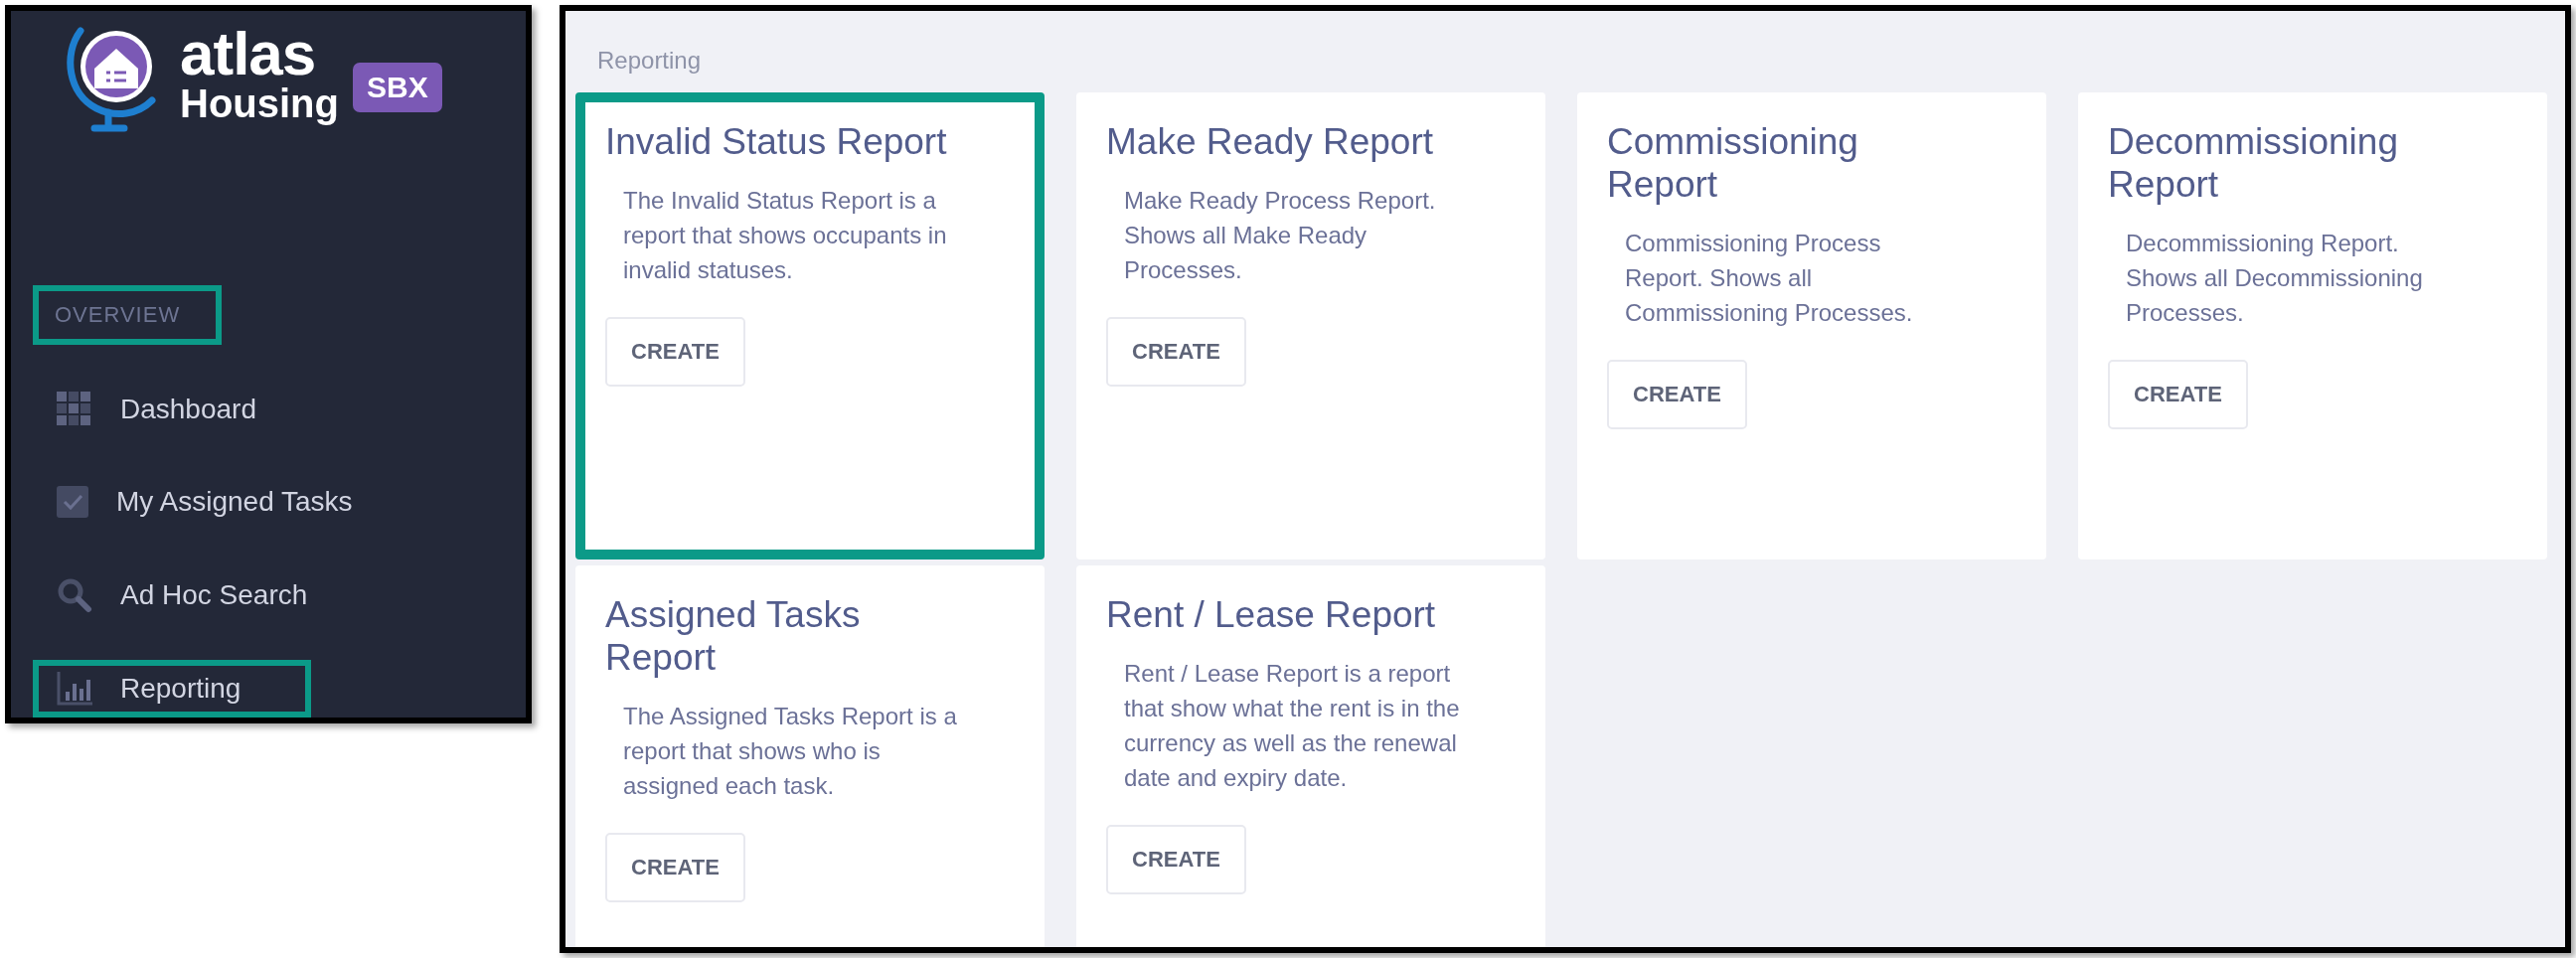  What do you see at coordinates (1271, 614) in the screenshot?
I see `card-title: Rent / Lease Report` at bounding box center [1271, 614].